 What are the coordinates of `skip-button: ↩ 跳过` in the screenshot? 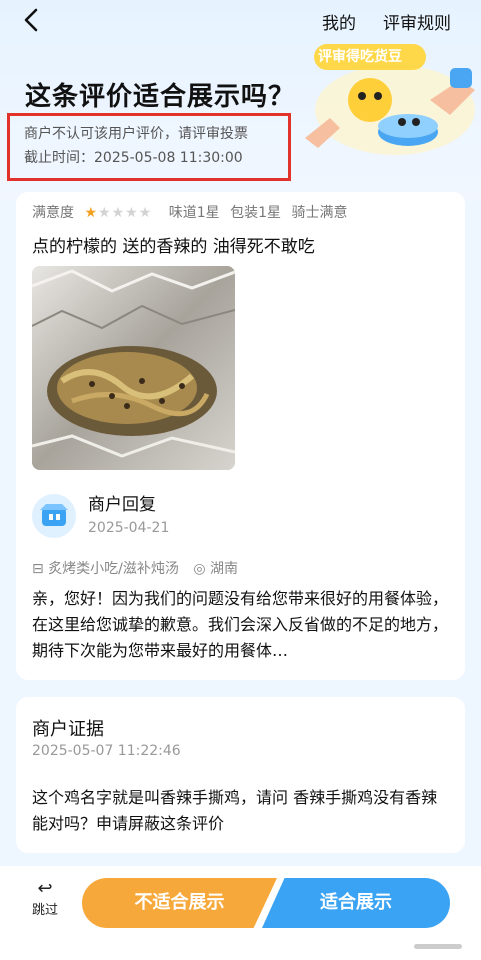 It's located at (45, 898).